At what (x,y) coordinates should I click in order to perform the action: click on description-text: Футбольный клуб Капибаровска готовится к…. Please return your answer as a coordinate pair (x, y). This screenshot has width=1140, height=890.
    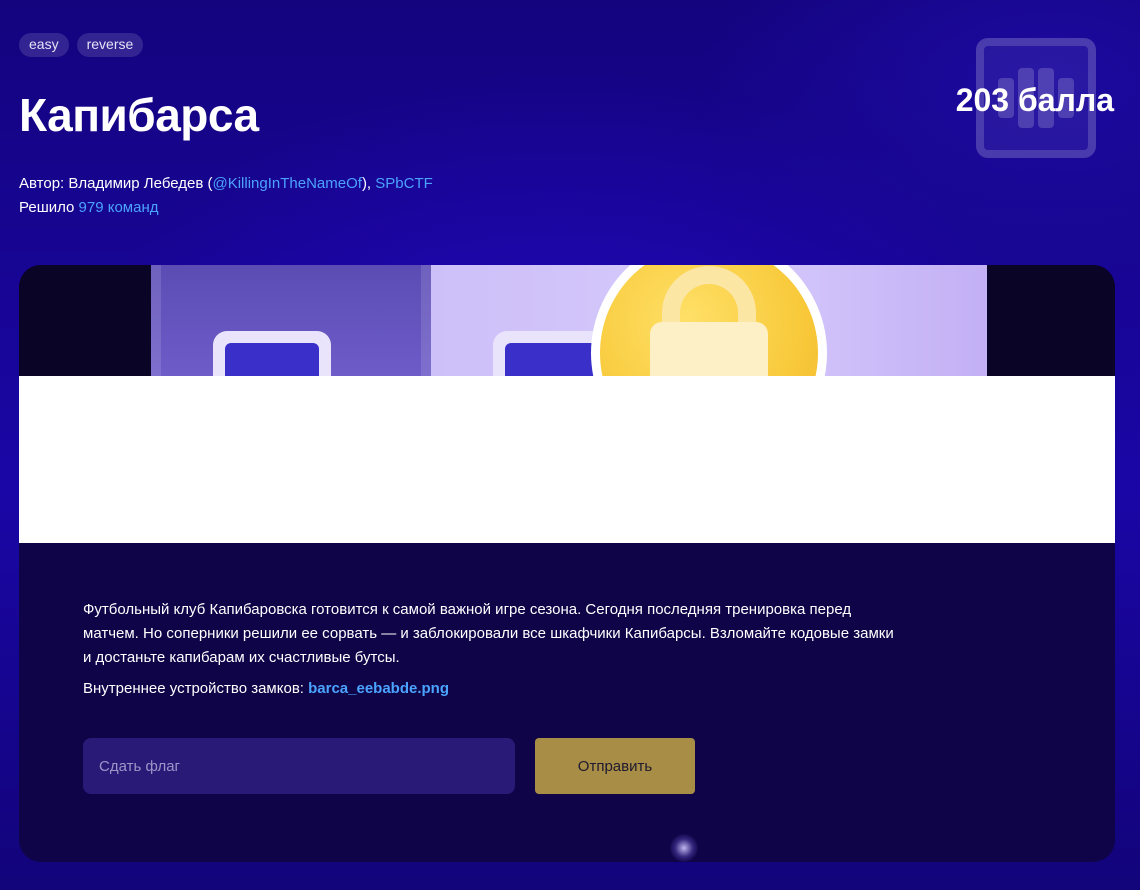
    Looking at the image, I should click on (488, 633).